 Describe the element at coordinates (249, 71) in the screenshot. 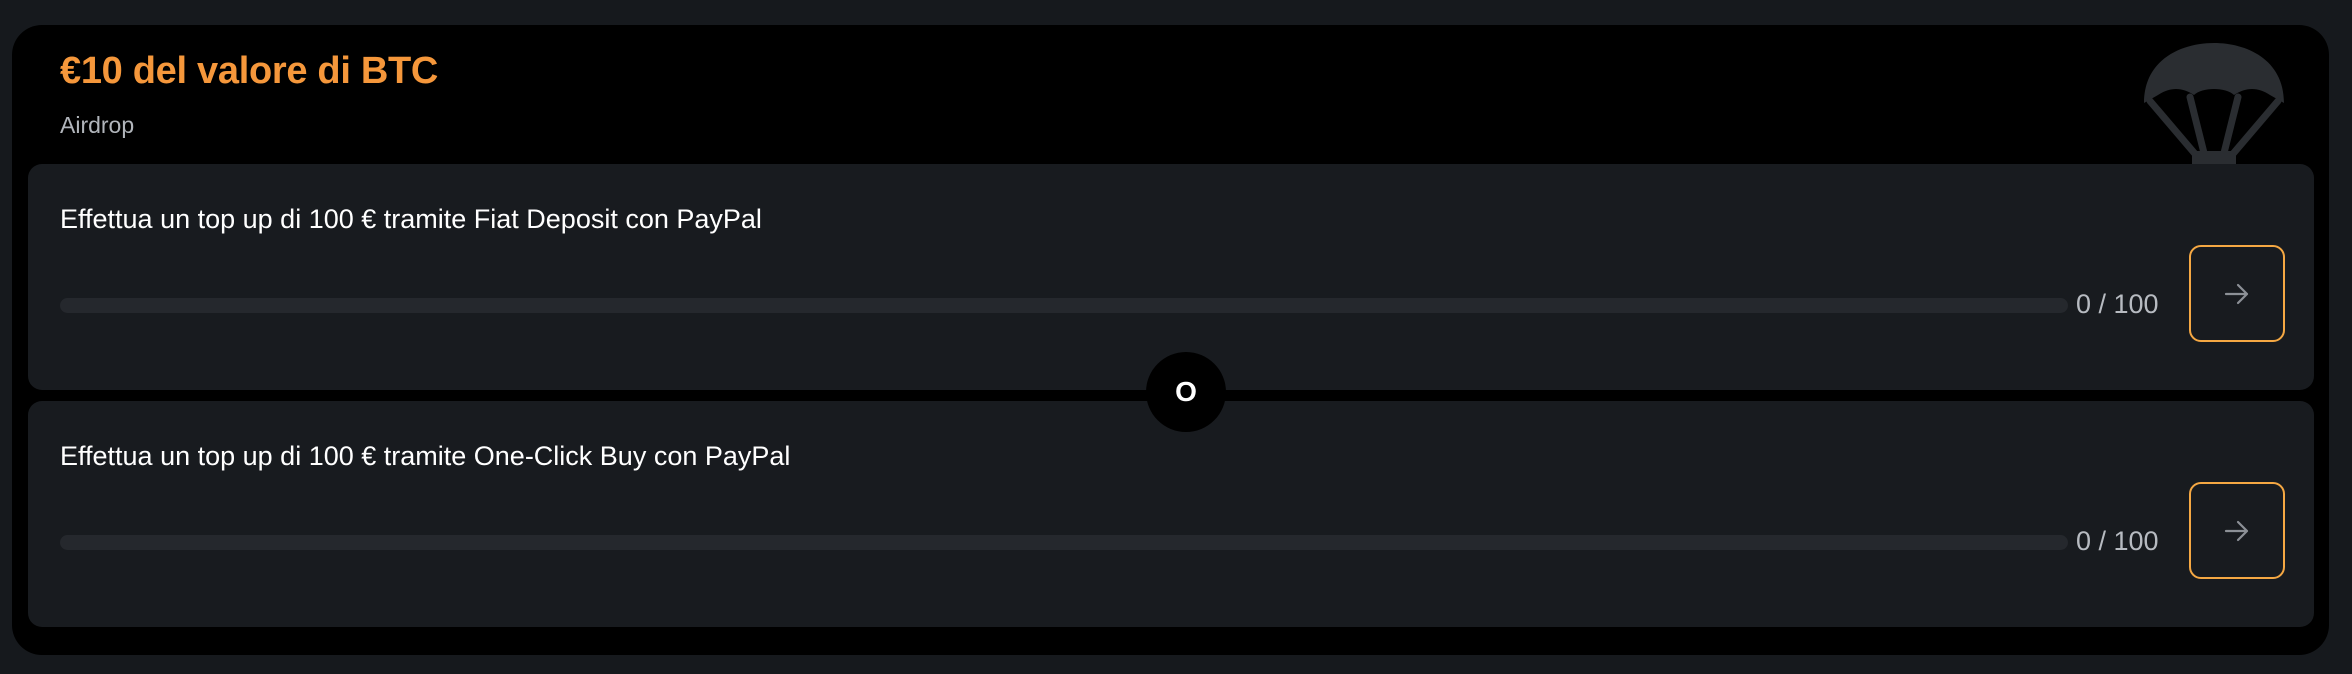

I see `reward-title: €10 del valore di BTC` at that location.